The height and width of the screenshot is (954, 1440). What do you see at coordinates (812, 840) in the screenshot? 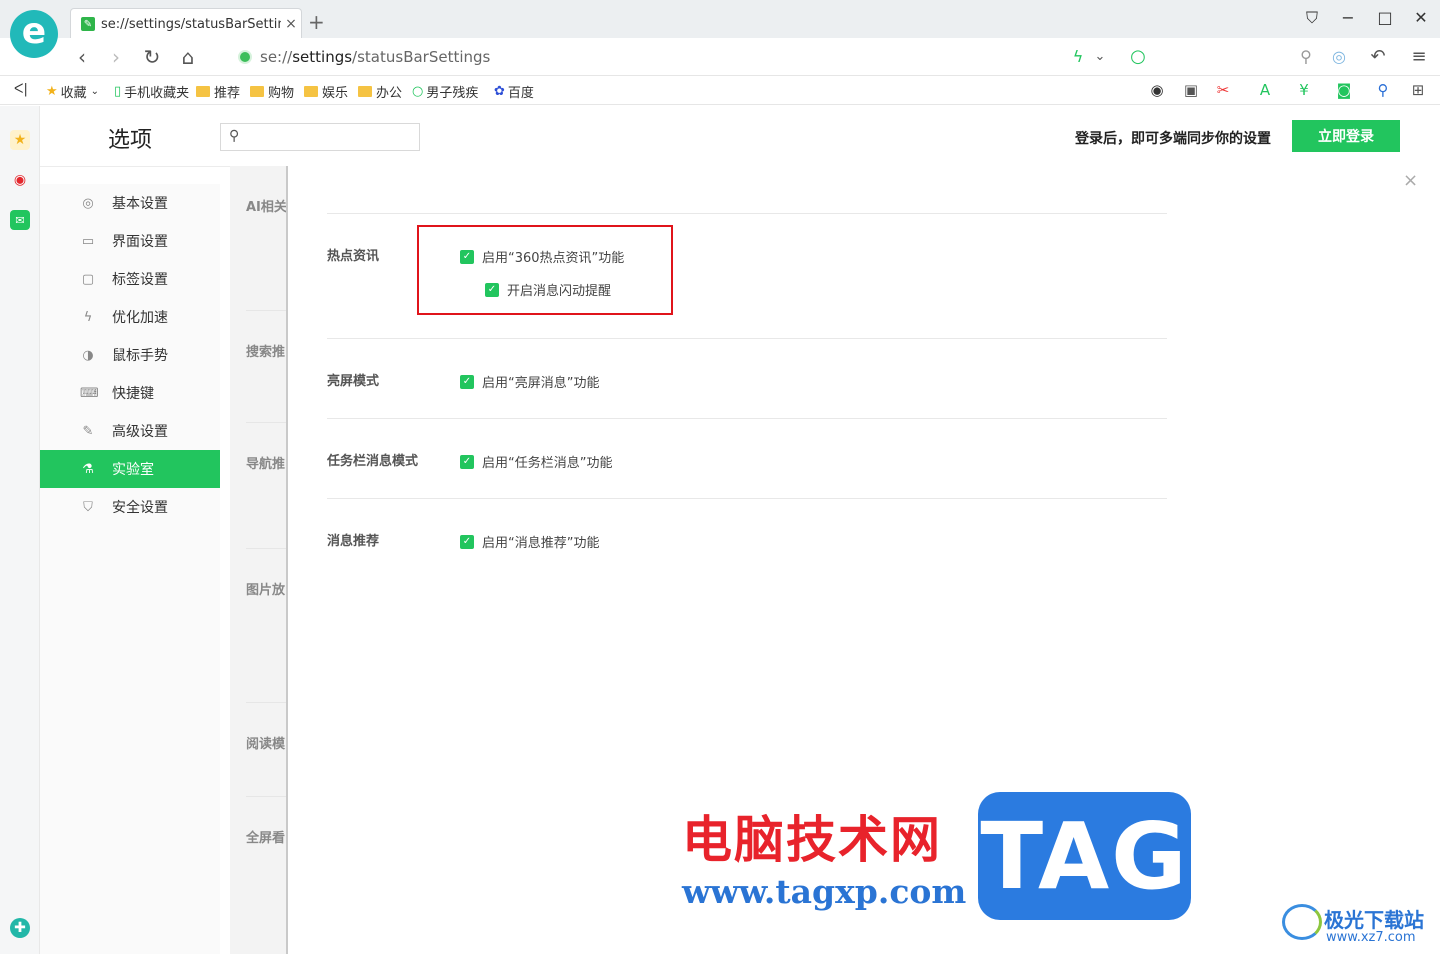
I see `watermark-text: 电脑技术网` at bounding box center [812, 840].